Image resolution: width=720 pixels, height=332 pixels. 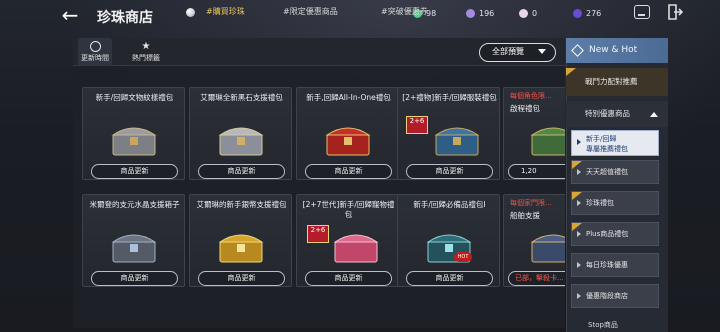 I want to click on sidebar-label: New & Hot, so click(x=613, y=50).